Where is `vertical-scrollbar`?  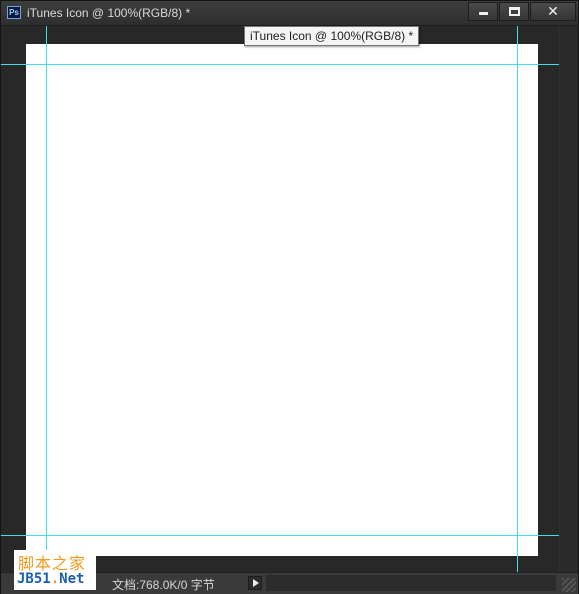 vertical-scrollbar is located at coordinates (569, 299).